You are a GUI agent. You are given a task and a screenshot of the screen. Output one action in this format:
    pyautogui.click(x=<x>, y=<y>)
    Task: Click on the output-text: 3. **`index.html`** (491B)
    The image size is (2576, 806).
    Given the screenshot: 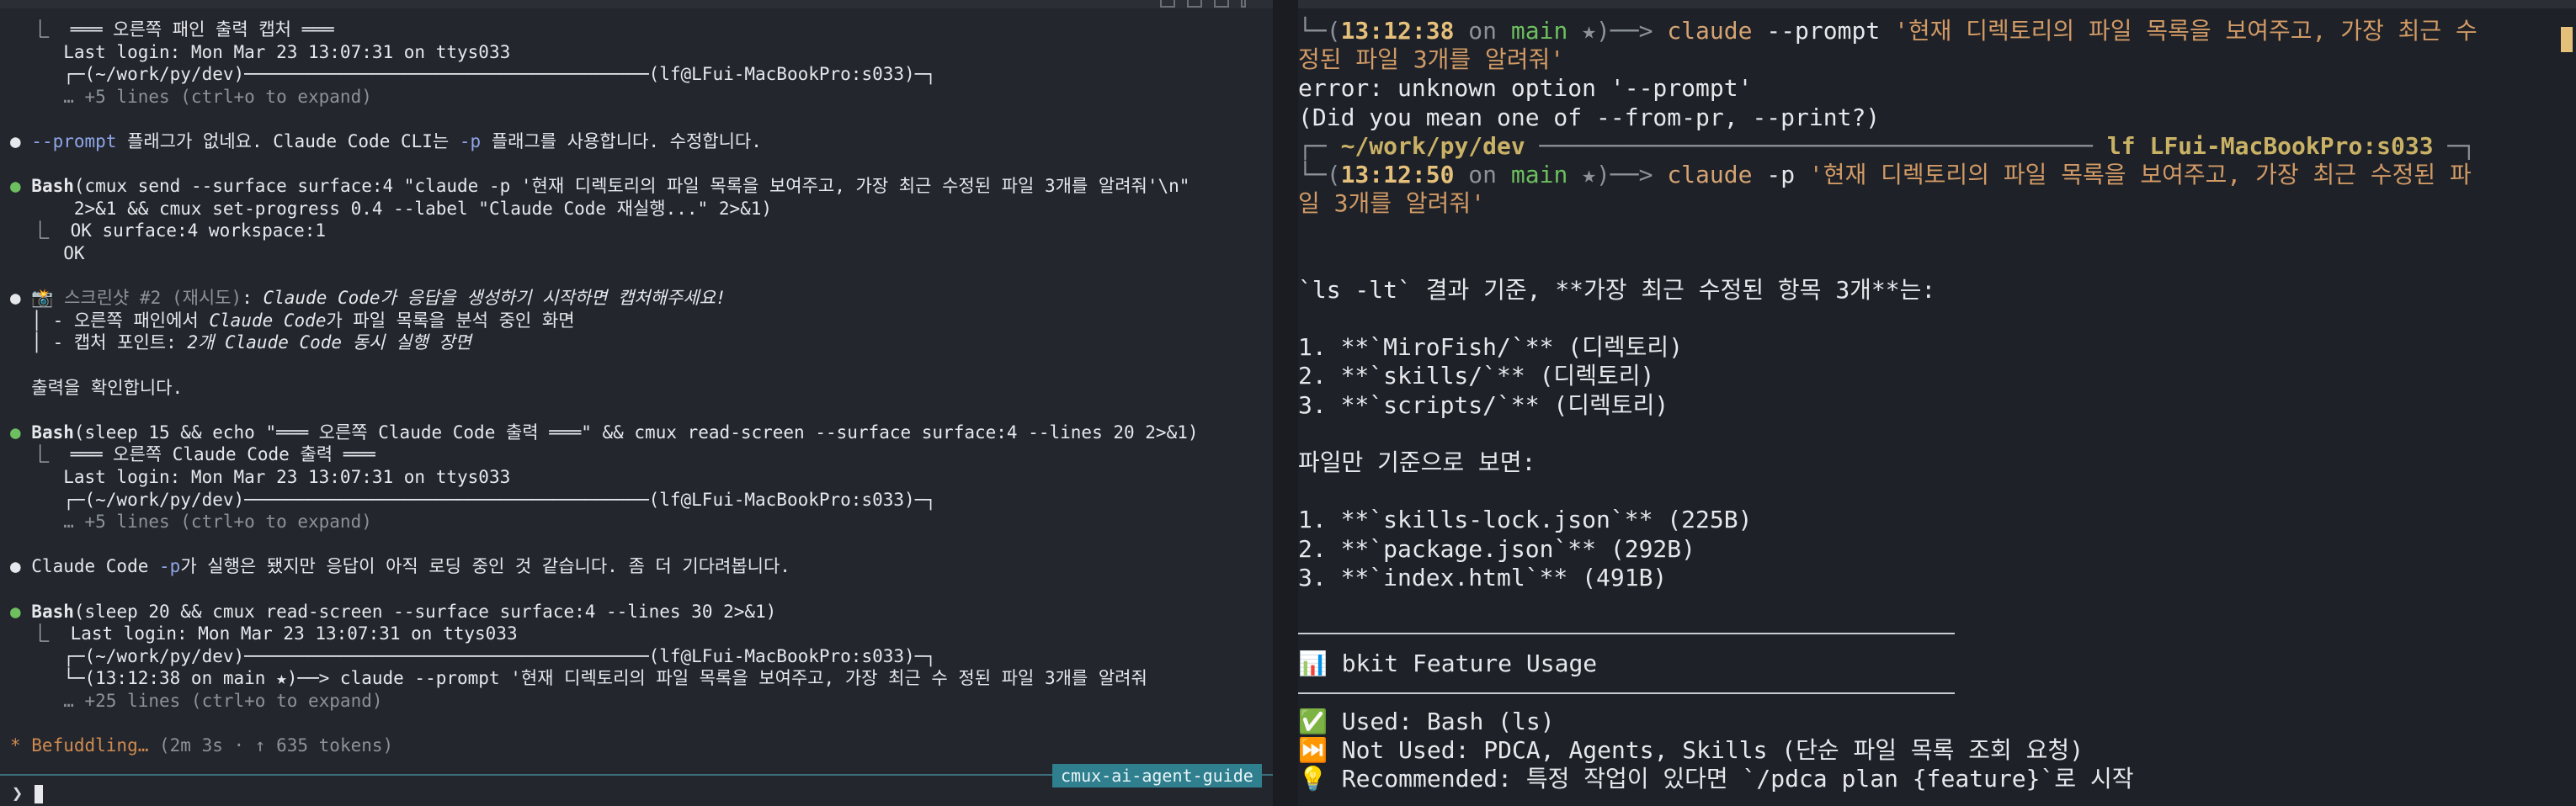 What is the action you would take?
    pyautogui.click(x=1483, y=577)
    